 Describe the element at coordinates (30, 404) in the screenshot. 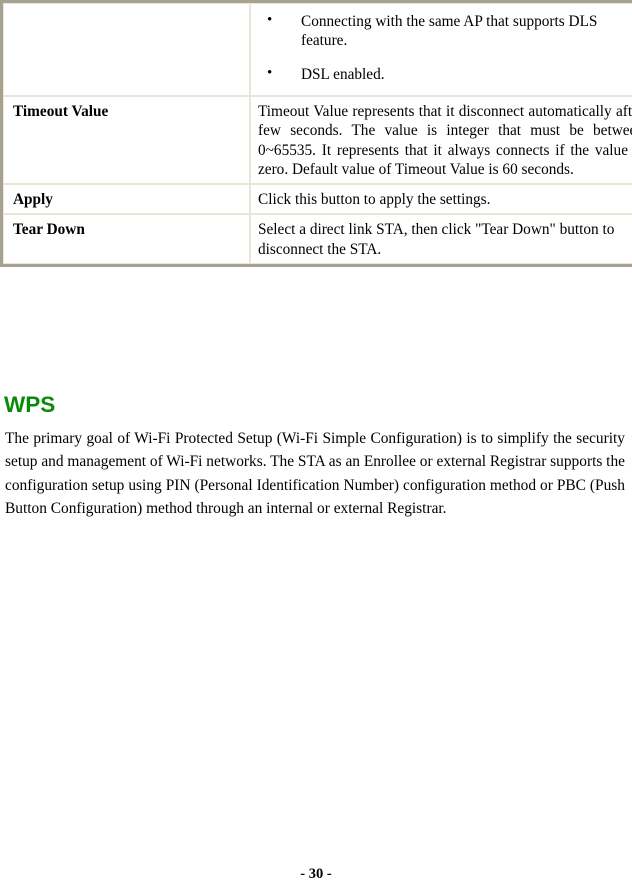

I see `section-heading-wps: WPS` at that location.